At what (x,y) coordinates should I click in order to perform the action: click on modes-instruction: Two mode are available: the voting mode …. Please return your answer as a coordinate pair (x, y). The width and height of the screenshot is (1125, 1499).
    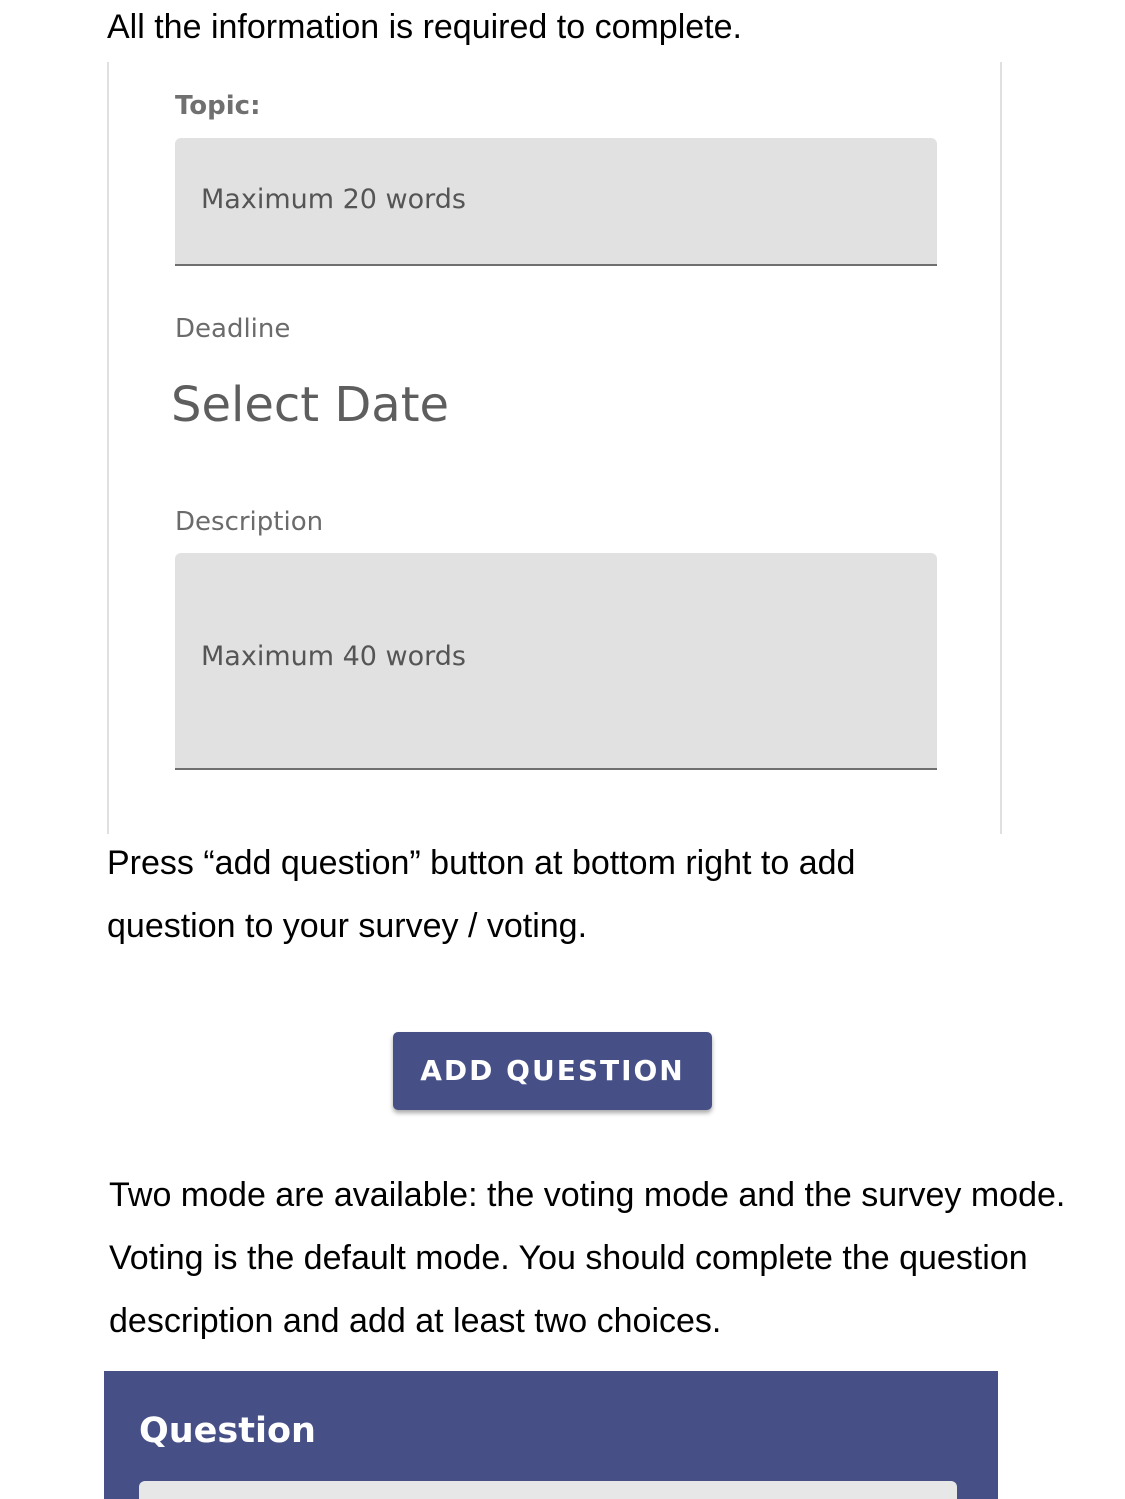
    Looking at the image, I should click on (587, 1258).